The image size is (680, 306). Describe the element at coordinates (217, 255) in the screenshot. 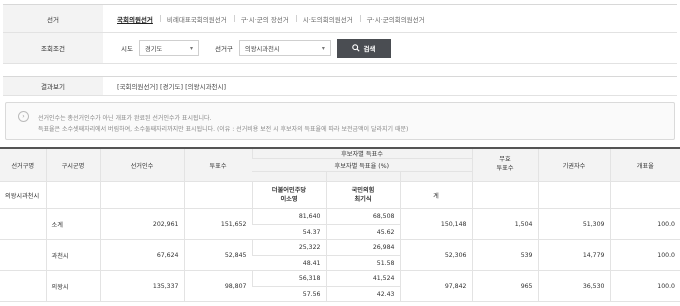

I see `votes-cell: 52,845` at that location.